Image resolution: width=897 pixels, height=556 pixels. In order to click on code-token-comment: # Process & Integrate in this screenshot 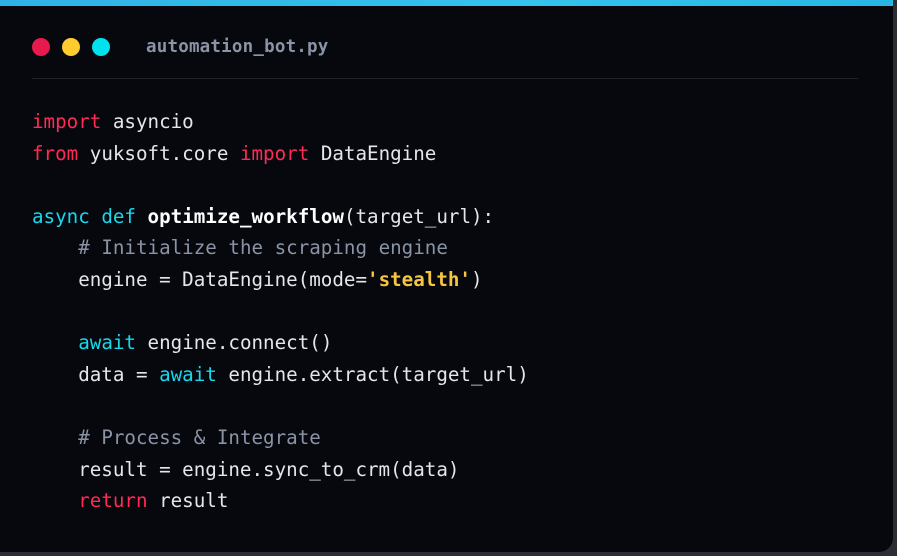, I will do `click(199, 437)`.